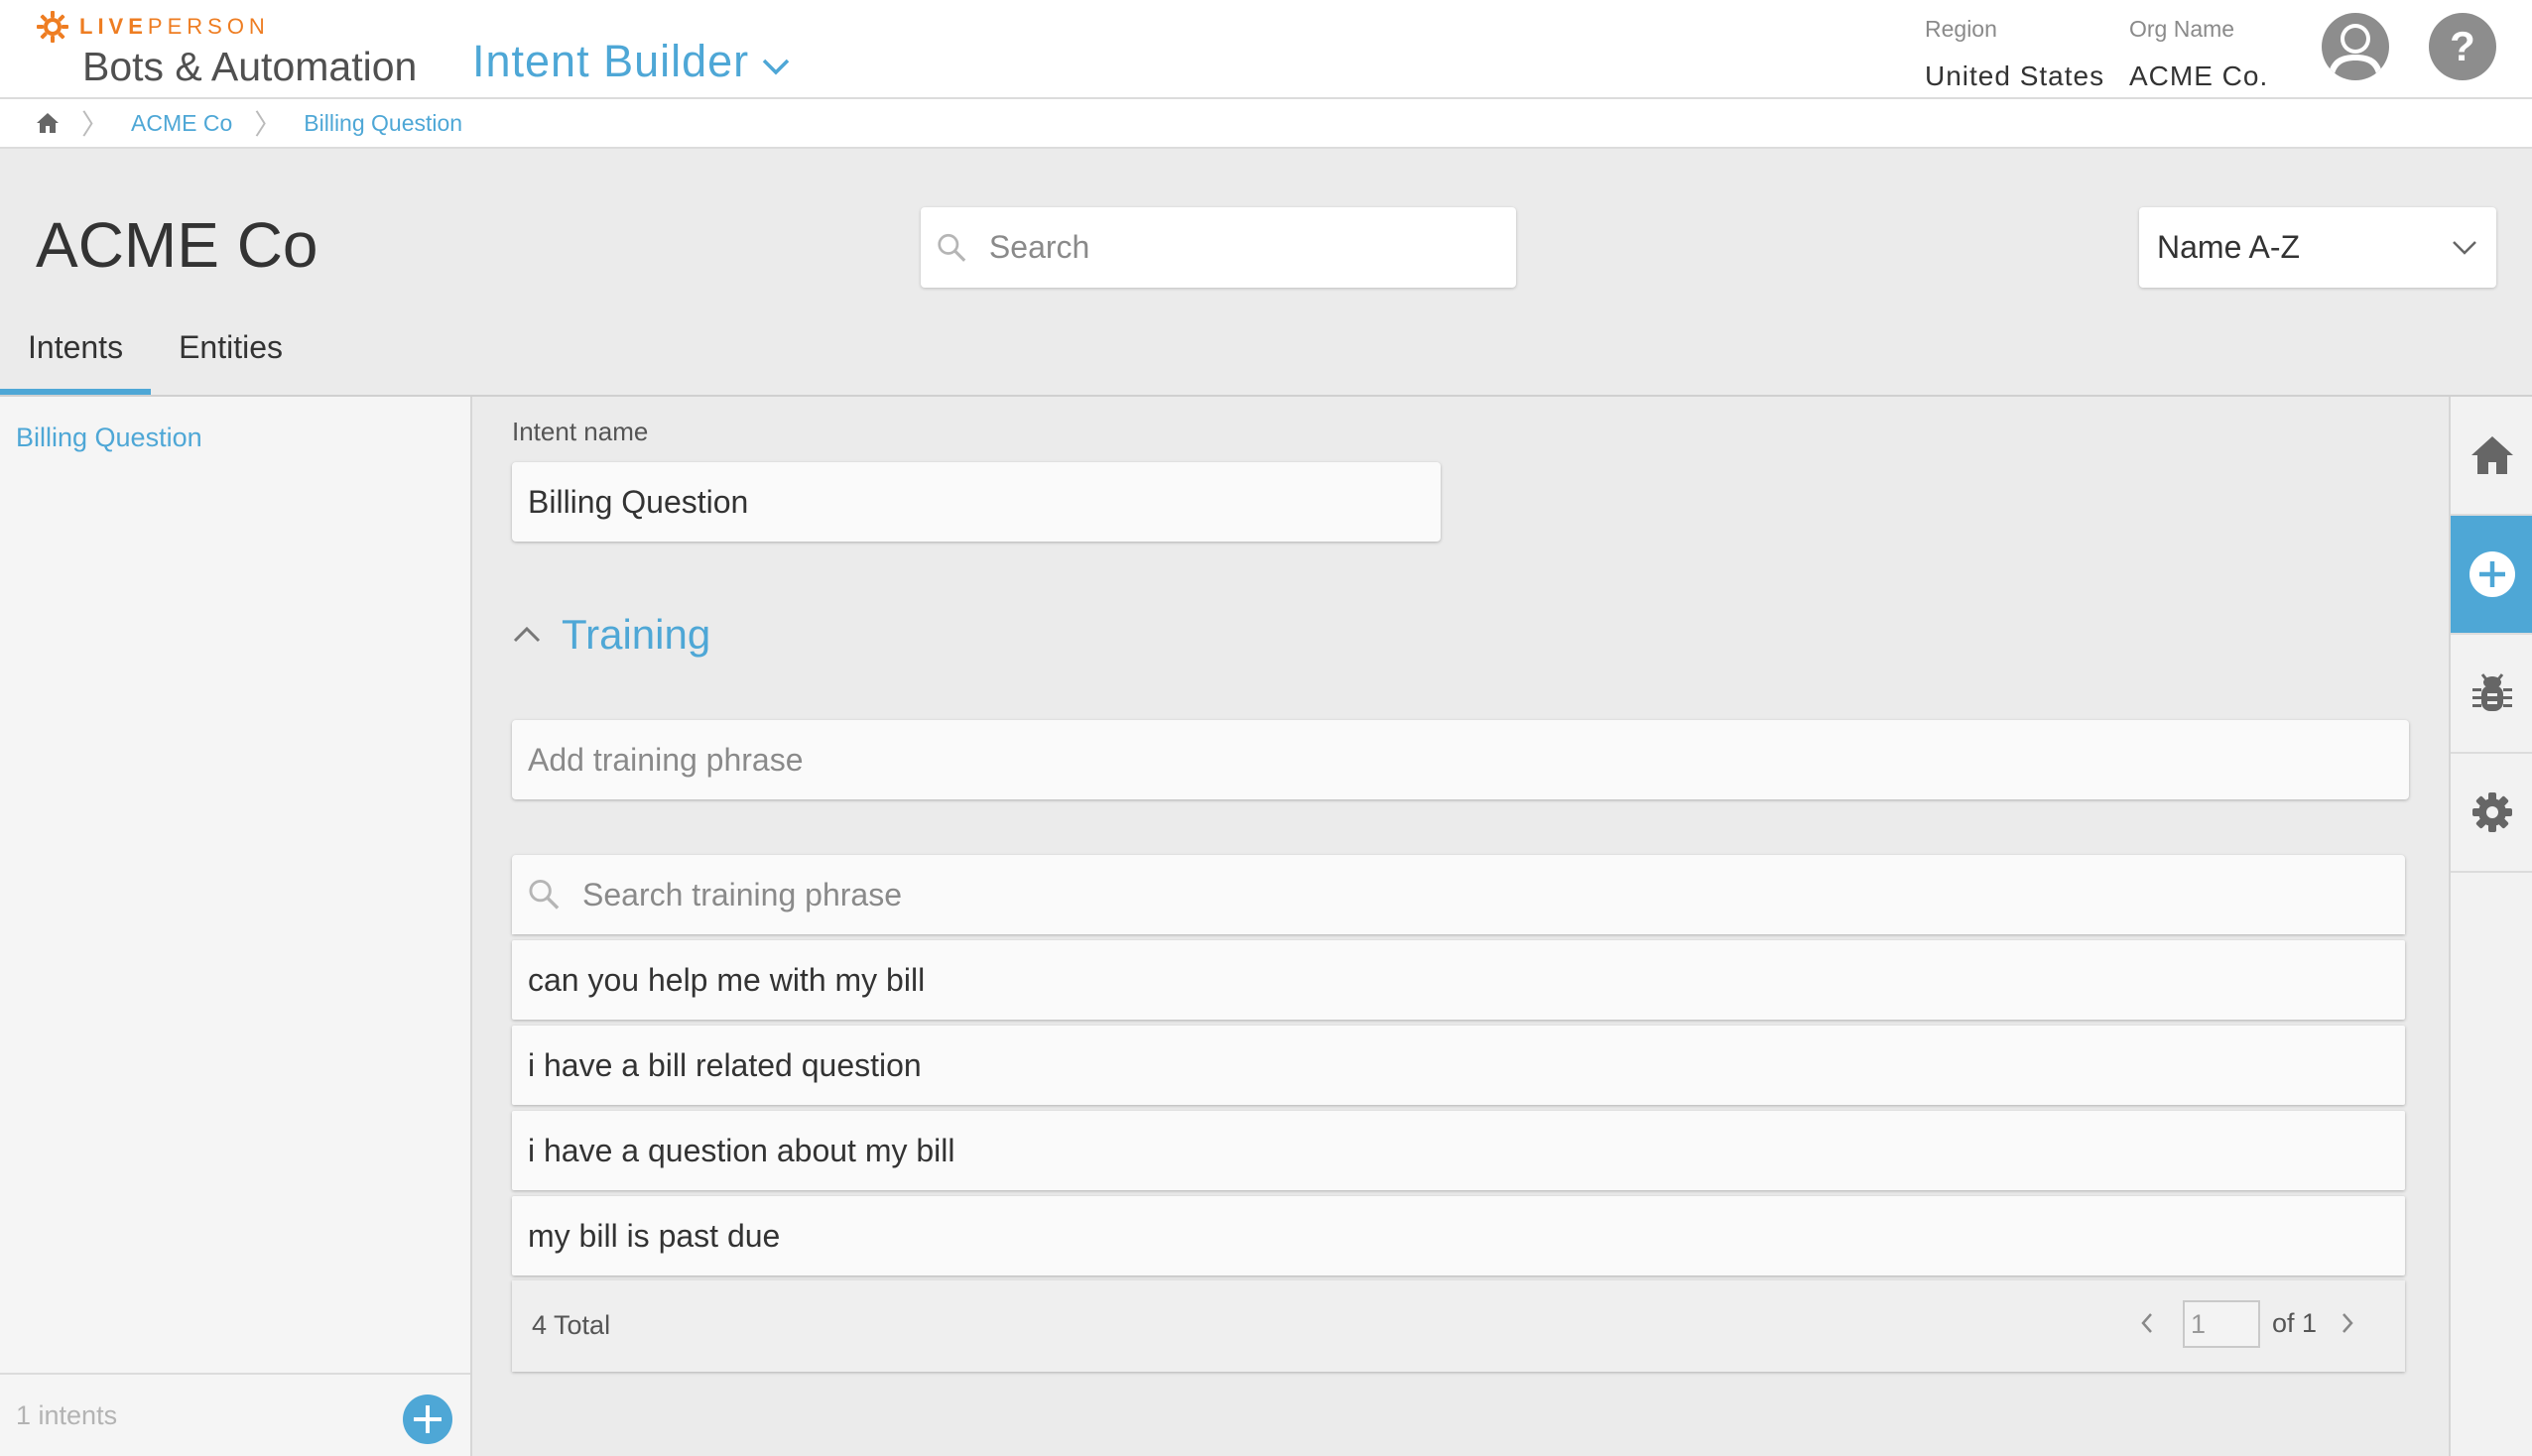  I want to click on breadcrumb: 〉 ACME Co 〉 Billing Question, so click(1266, 124).